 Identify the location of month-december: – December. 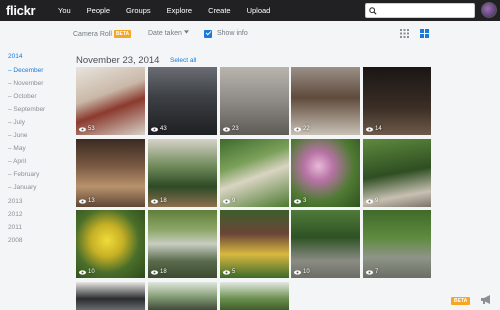
(25, 70).